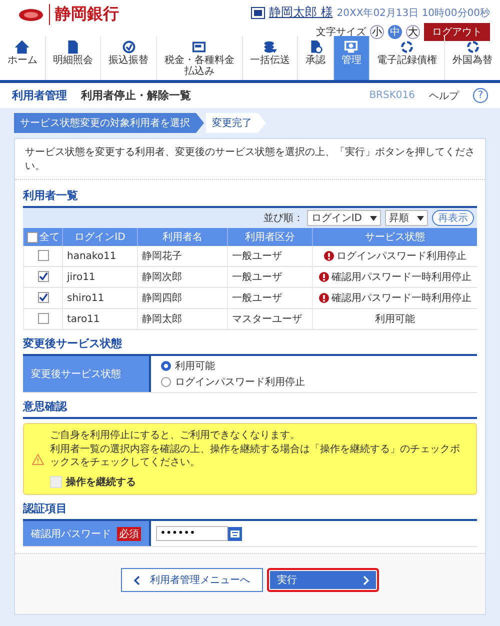 Image resolution: width=500 pixels, height=626 pixels. Describe the element at coordinates (22, 58) in the screenshot. I see `nav-tab: ホーム` at that location.